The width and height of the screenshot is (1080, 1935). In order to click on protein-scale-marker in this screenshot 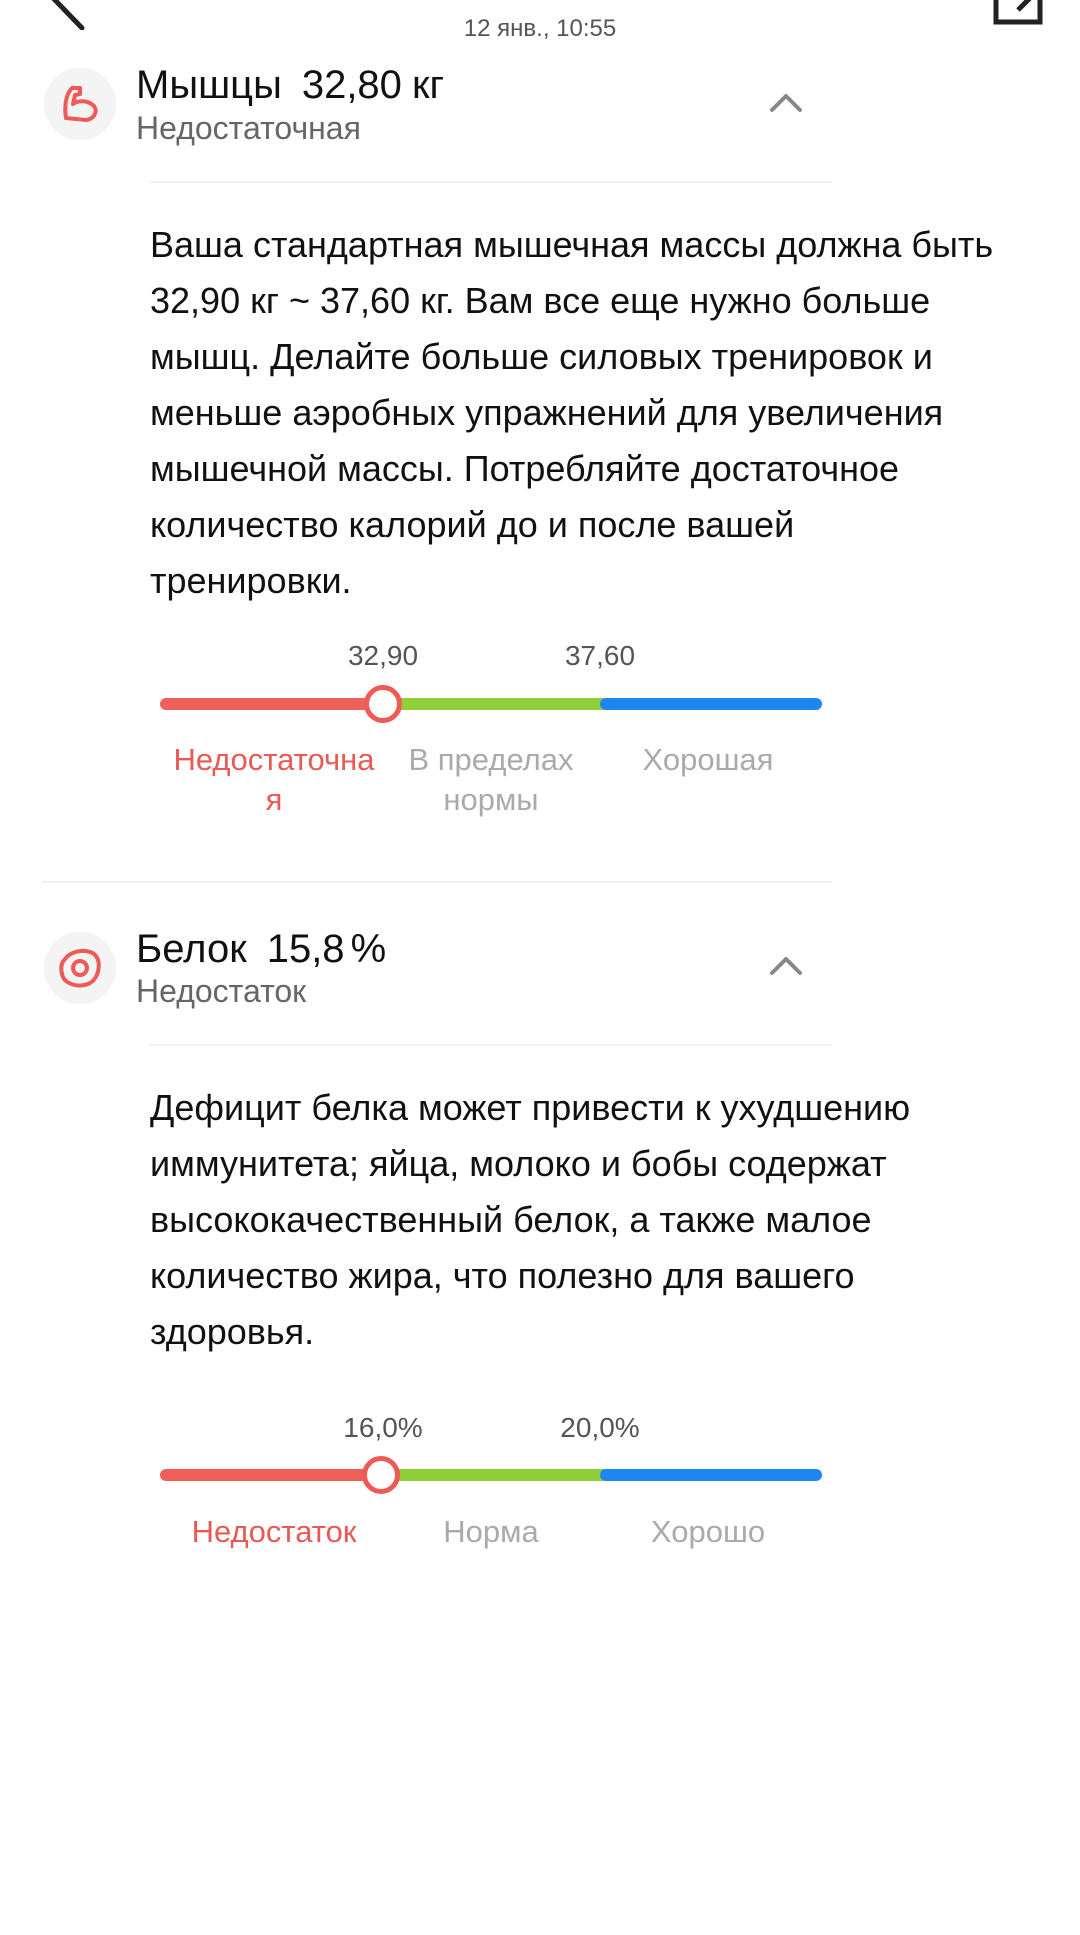, I will do `click(381, 1475)`.